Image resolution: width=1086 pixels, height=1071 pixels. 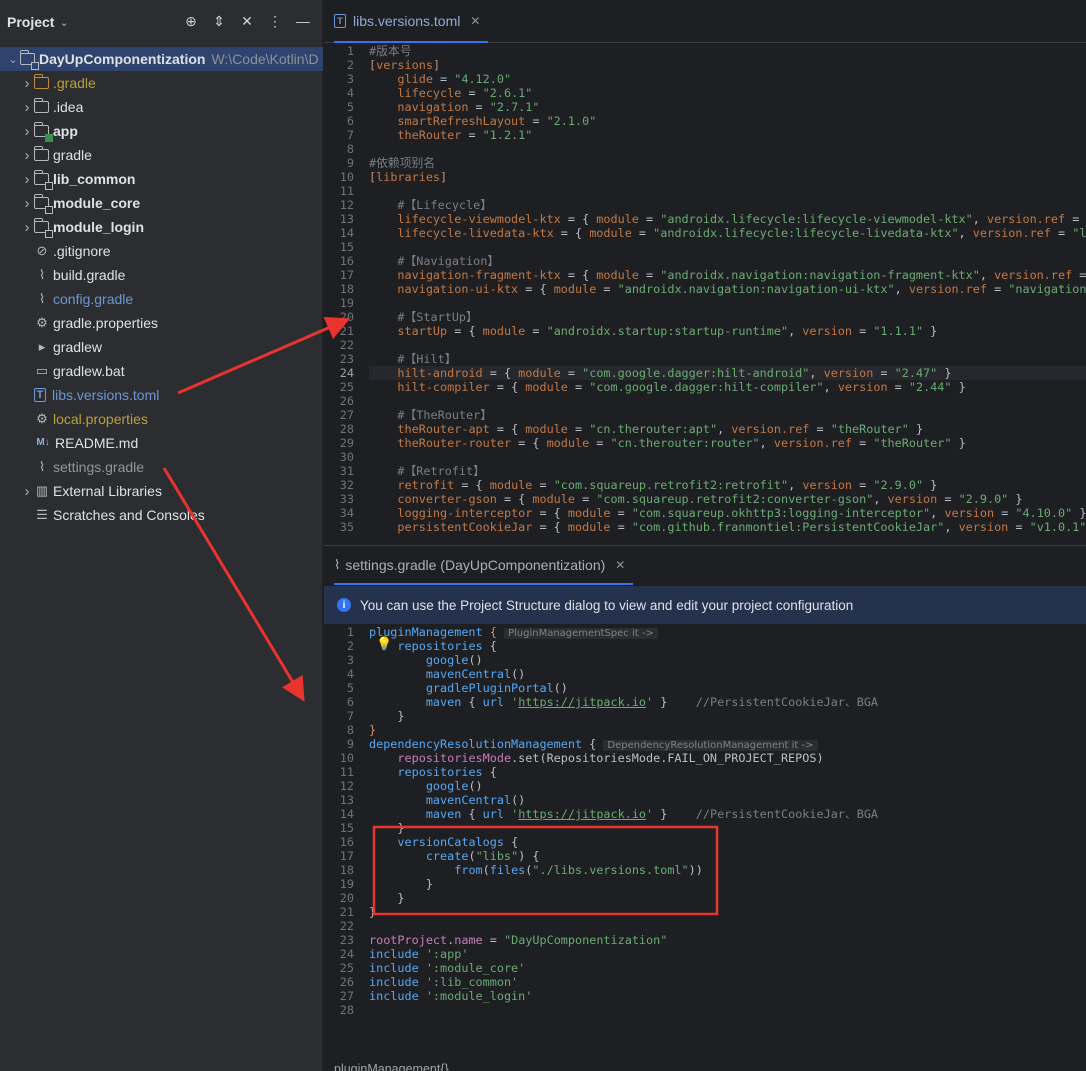 What do you see at coordinates (727, 121) in the screenshot?
I see `code-line: smartRefreshLayout = "2.1.0"` at bounding box center [727, 121].